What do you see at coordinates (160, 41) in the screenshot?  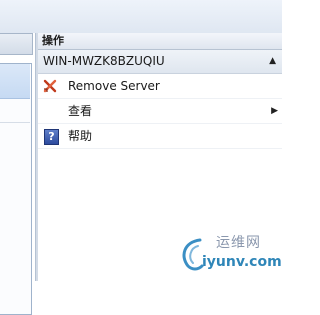 I see `actions-pane-header: 操作` at bounding box center [160, 41].